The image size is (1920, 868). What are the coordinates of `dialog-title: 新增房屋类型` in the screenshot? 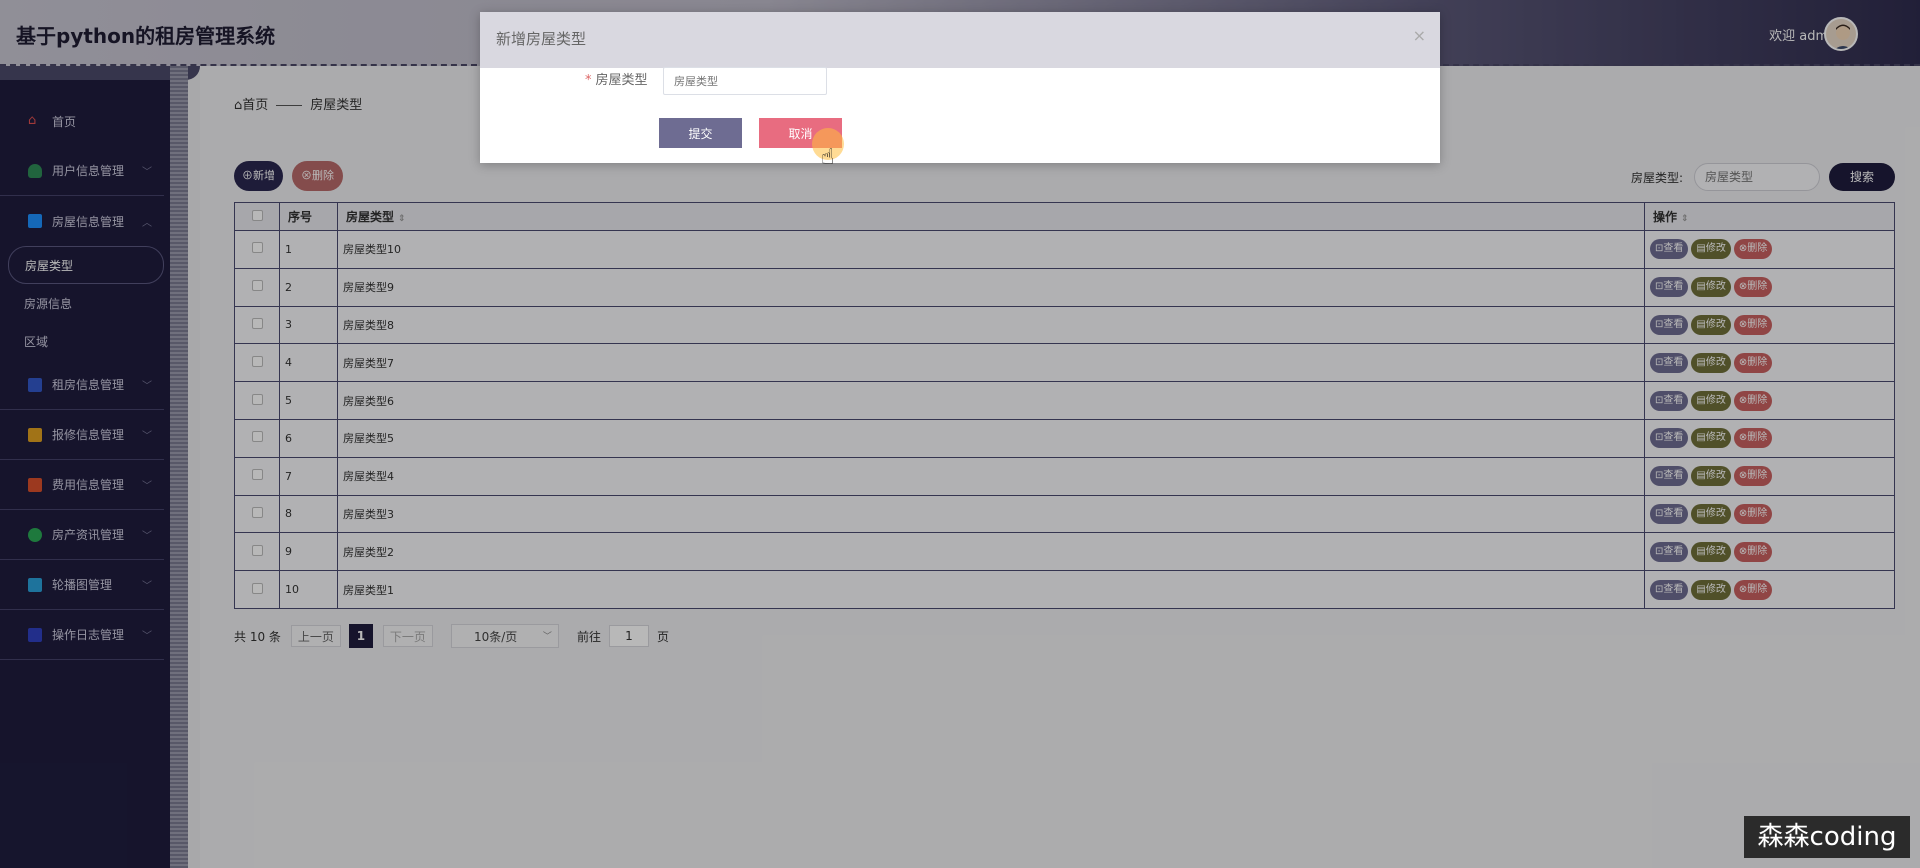 It's located at (541, 39).